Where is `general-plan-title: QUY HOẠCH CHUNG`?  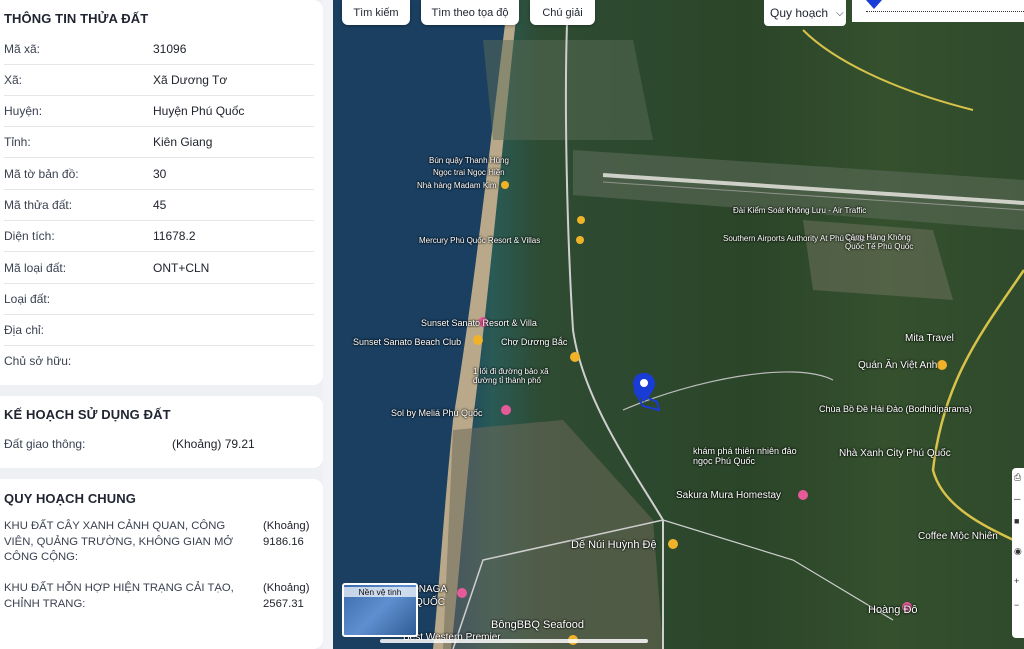
general-plan-title: QUY HOẠCH CHUNG is located at coordinates (70, 498).